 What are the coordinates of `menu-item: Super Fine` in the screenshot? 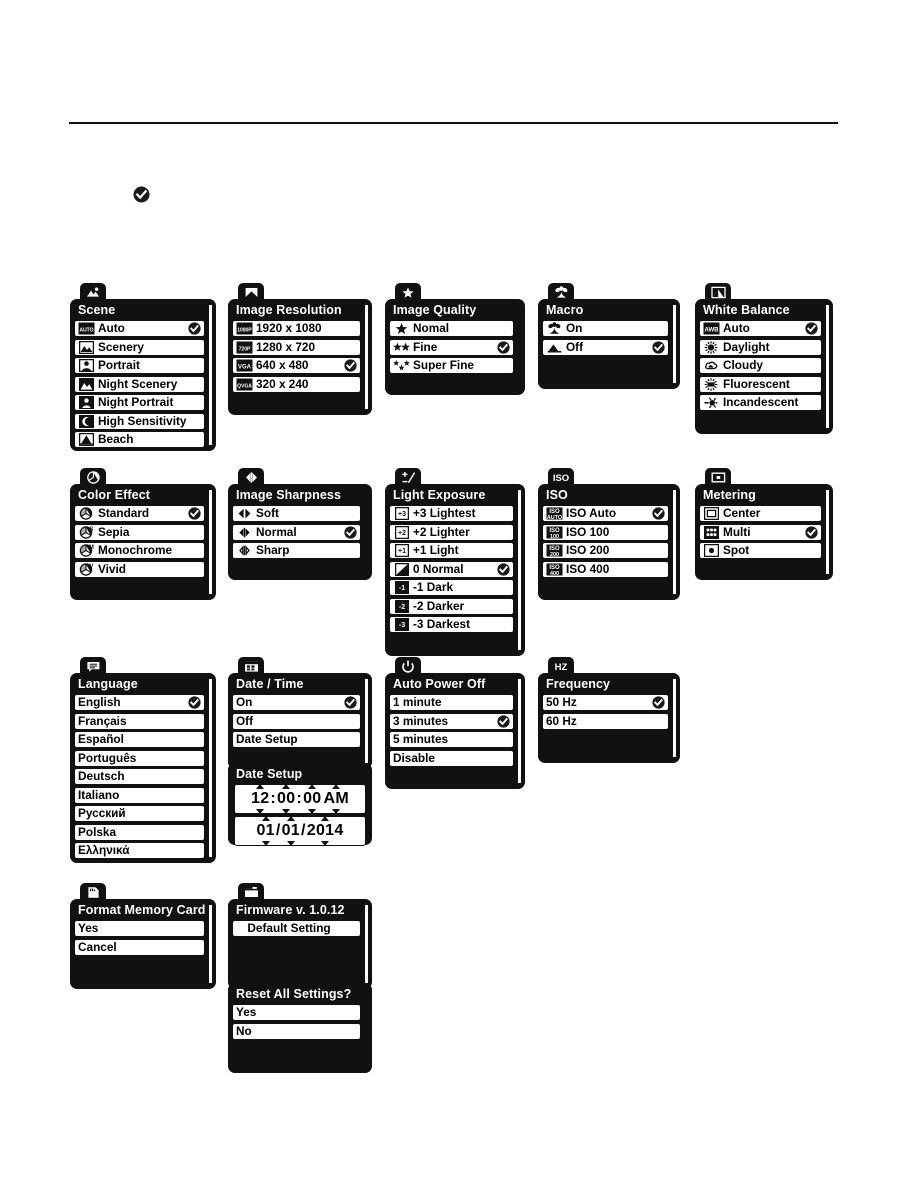 It's located at (451, 365).